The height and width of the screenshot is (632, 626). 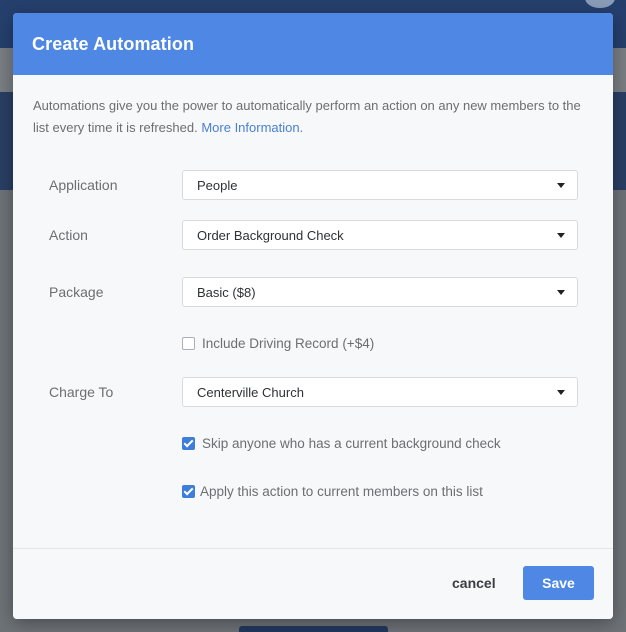 I want to click on cancel-button: cancel, so click(x=474, y=583).